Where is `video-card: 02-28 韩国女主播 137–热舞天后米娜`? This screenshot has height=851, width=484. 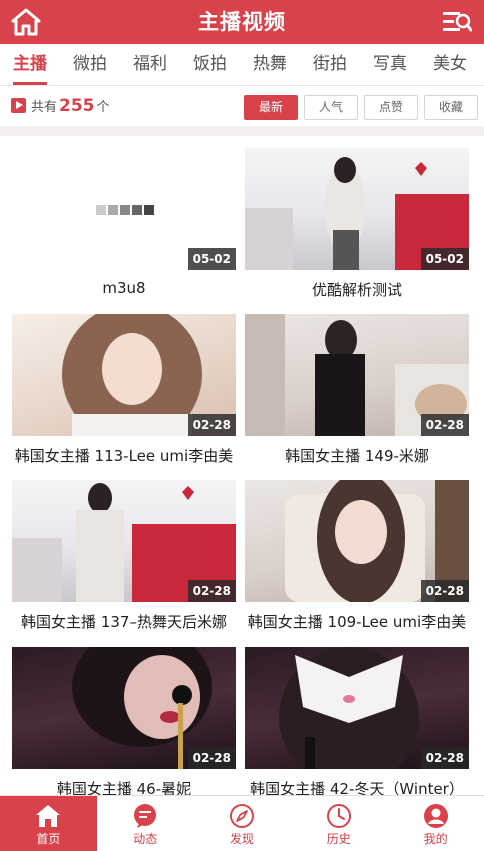
video-card: 02-28 韩国女主播 137–热舞天后米娜 is located at coordinates (124, 556).